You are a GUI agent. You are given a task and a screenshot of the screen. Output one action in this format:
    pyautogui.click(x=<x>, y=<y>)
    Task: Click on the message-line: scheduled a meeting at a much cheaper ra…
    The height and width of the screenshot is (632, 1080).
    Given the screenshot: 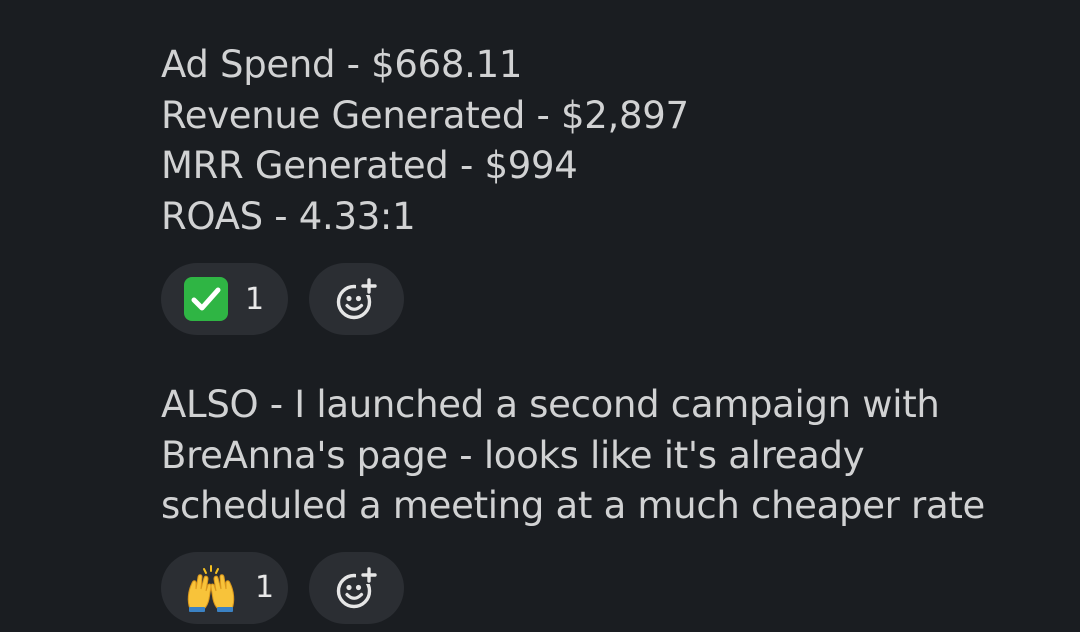 What is the action you would take?
    pyautogui.click(x=573, y=505)
    